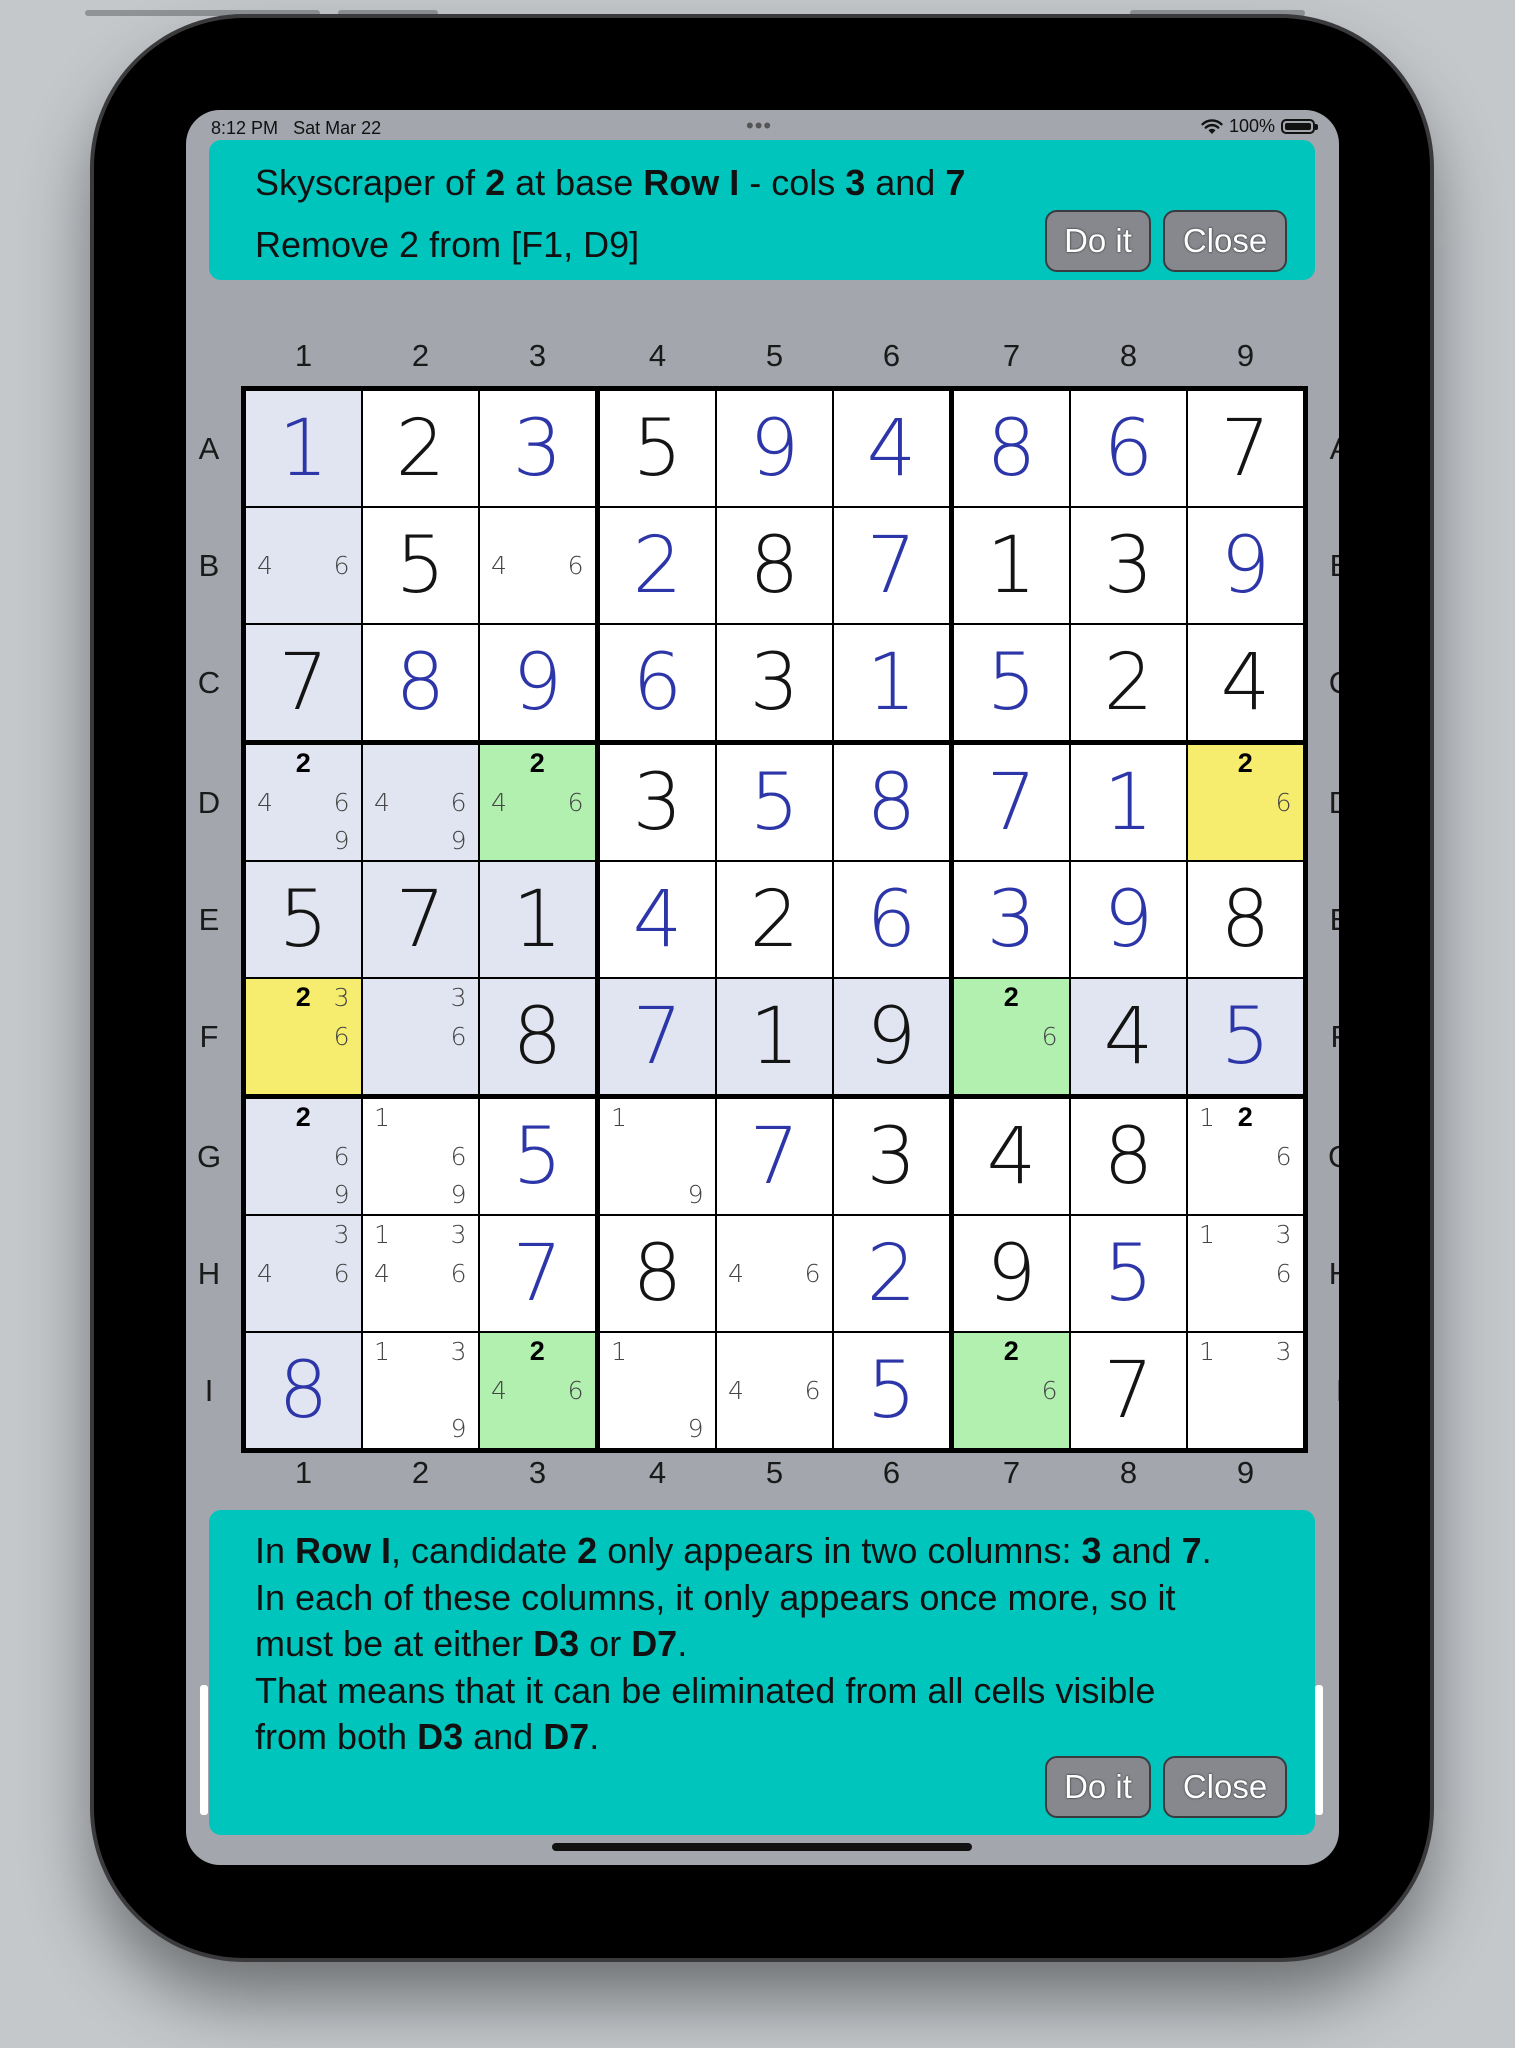 This screenshot has height=2048, width=1515. What do you see at coordinates (657, 1390) in the screenshot?
I see `cell-i4: 19` at bounding box center [657, 1390].